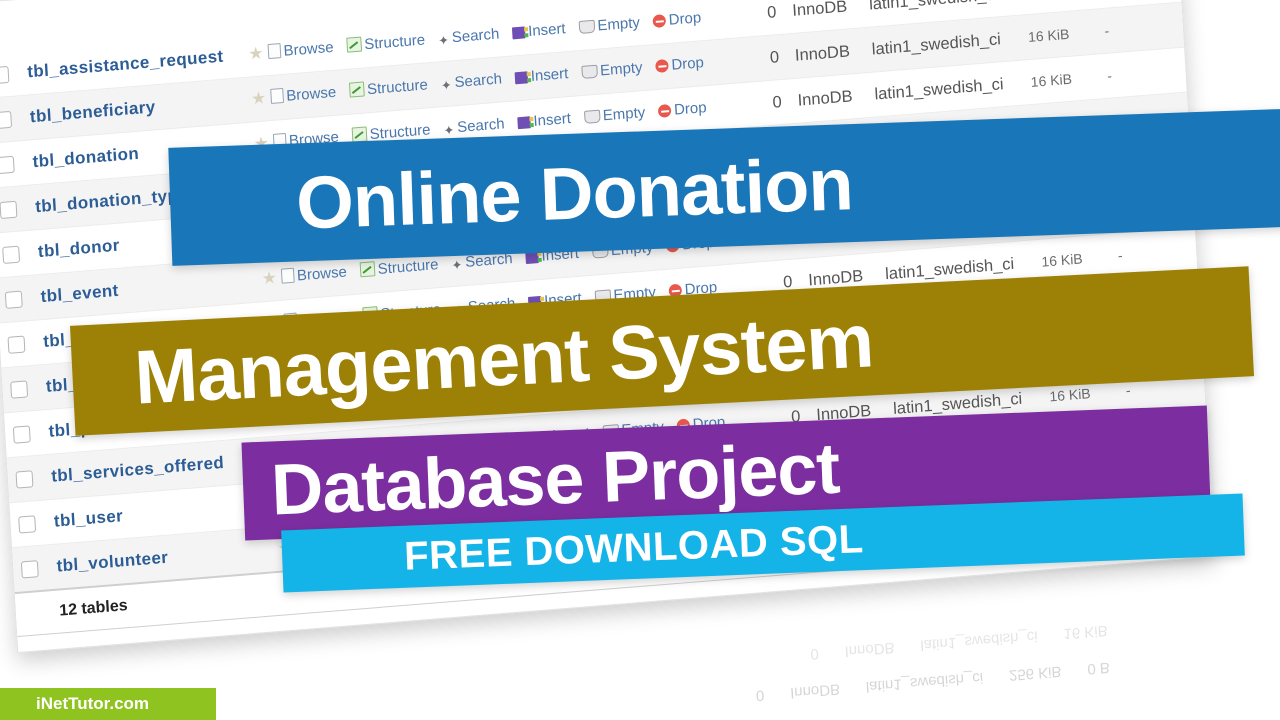 This screenshot has height=720, width=1280. I want to click on watermark-label: iNetTutor.com, so click(93, 703).